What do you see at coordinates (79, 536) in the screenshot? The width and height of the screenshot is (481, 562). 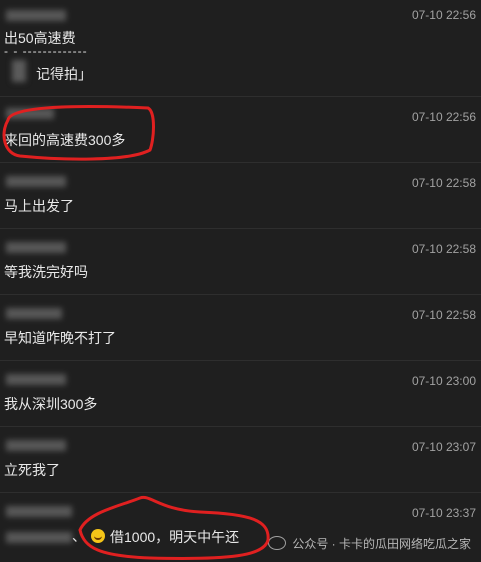 I see `message-prefix: 、` at bounding box center [79, 536].